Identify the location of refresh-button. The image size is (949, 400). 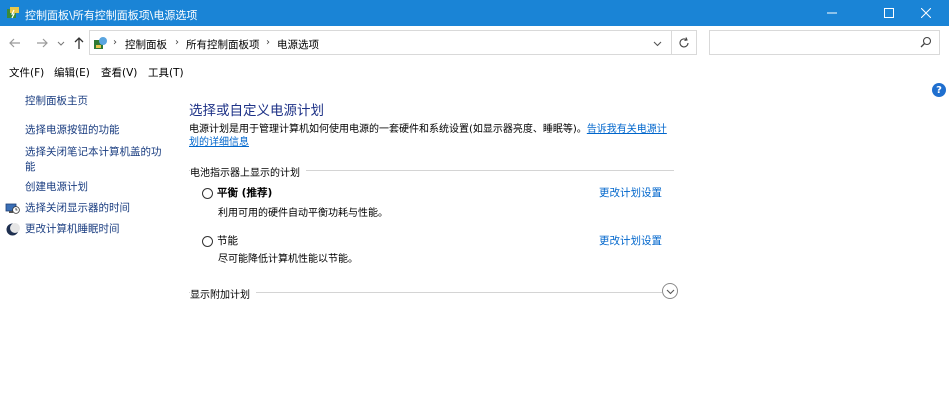
(684, 43).